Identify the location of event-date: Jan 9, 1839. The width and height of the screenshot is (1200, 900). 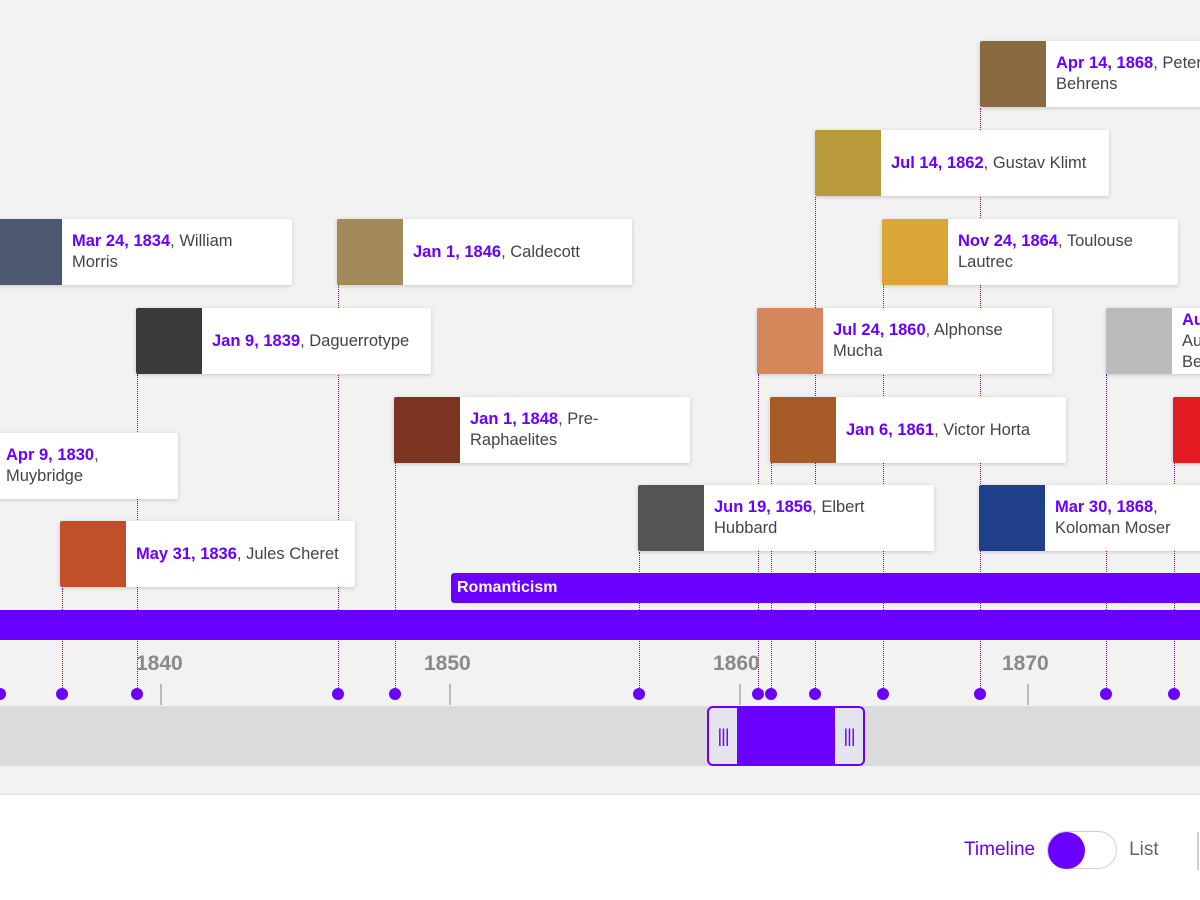
(256, 340).